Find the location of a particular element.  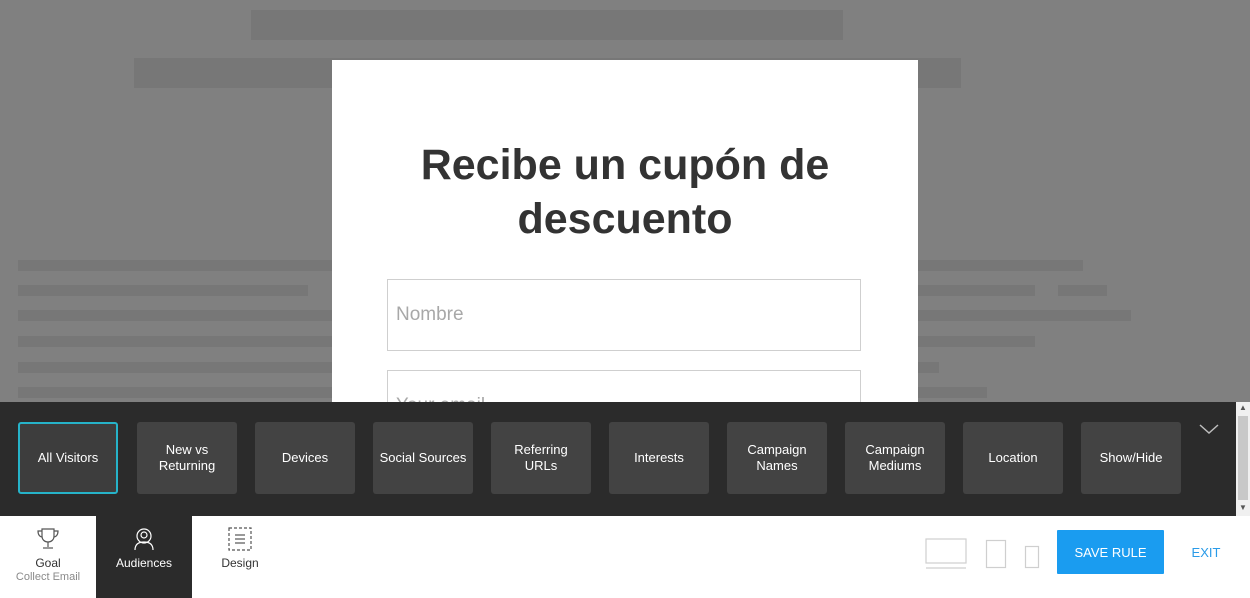

tab-goal-label: Goal is located at coordinates (48, 563).